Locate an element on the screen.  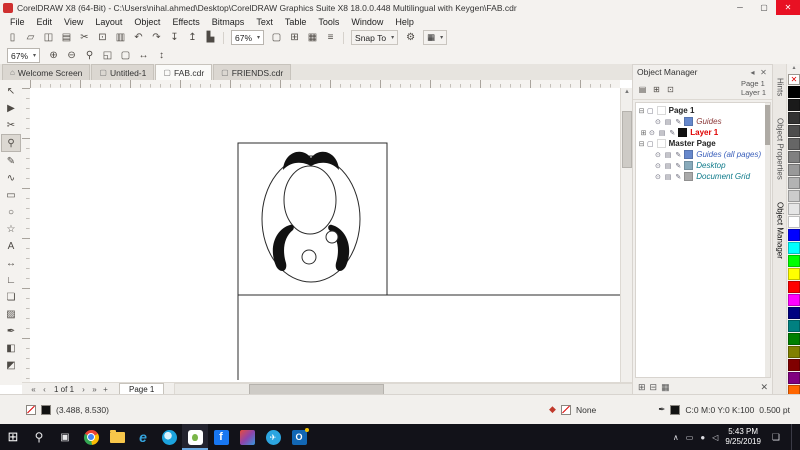
menu-item: Help is located at coordinates (404, 22).